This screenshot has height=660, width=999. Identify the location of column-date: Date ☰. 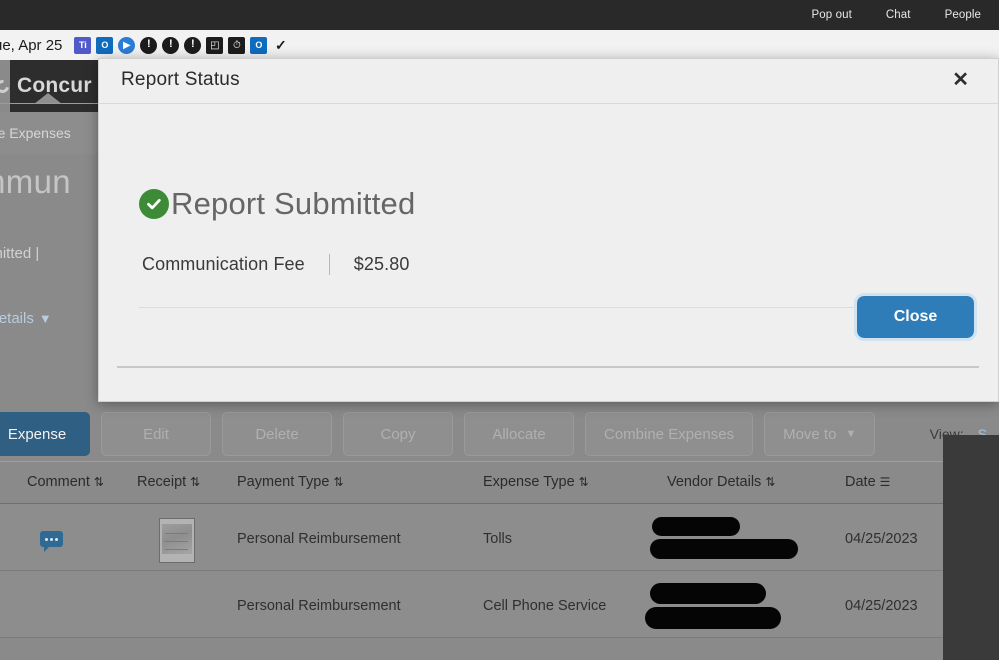
(868, 482).